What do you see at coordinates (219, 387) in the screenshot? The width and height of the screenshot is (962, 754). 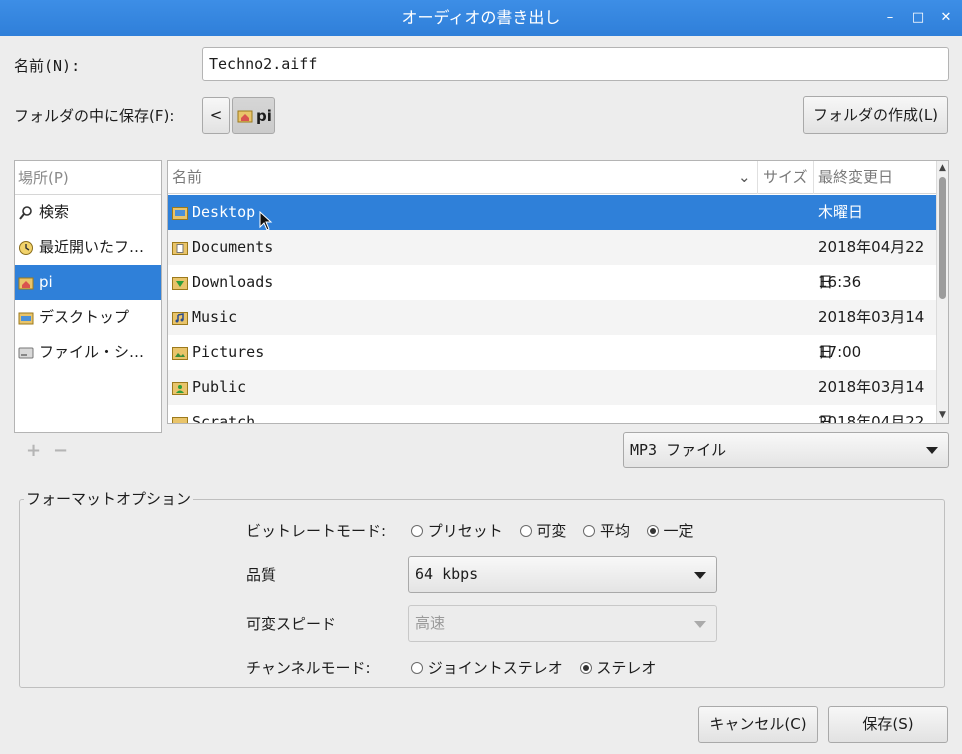 I see `file-name: Public` at bounding box center [219, 387].